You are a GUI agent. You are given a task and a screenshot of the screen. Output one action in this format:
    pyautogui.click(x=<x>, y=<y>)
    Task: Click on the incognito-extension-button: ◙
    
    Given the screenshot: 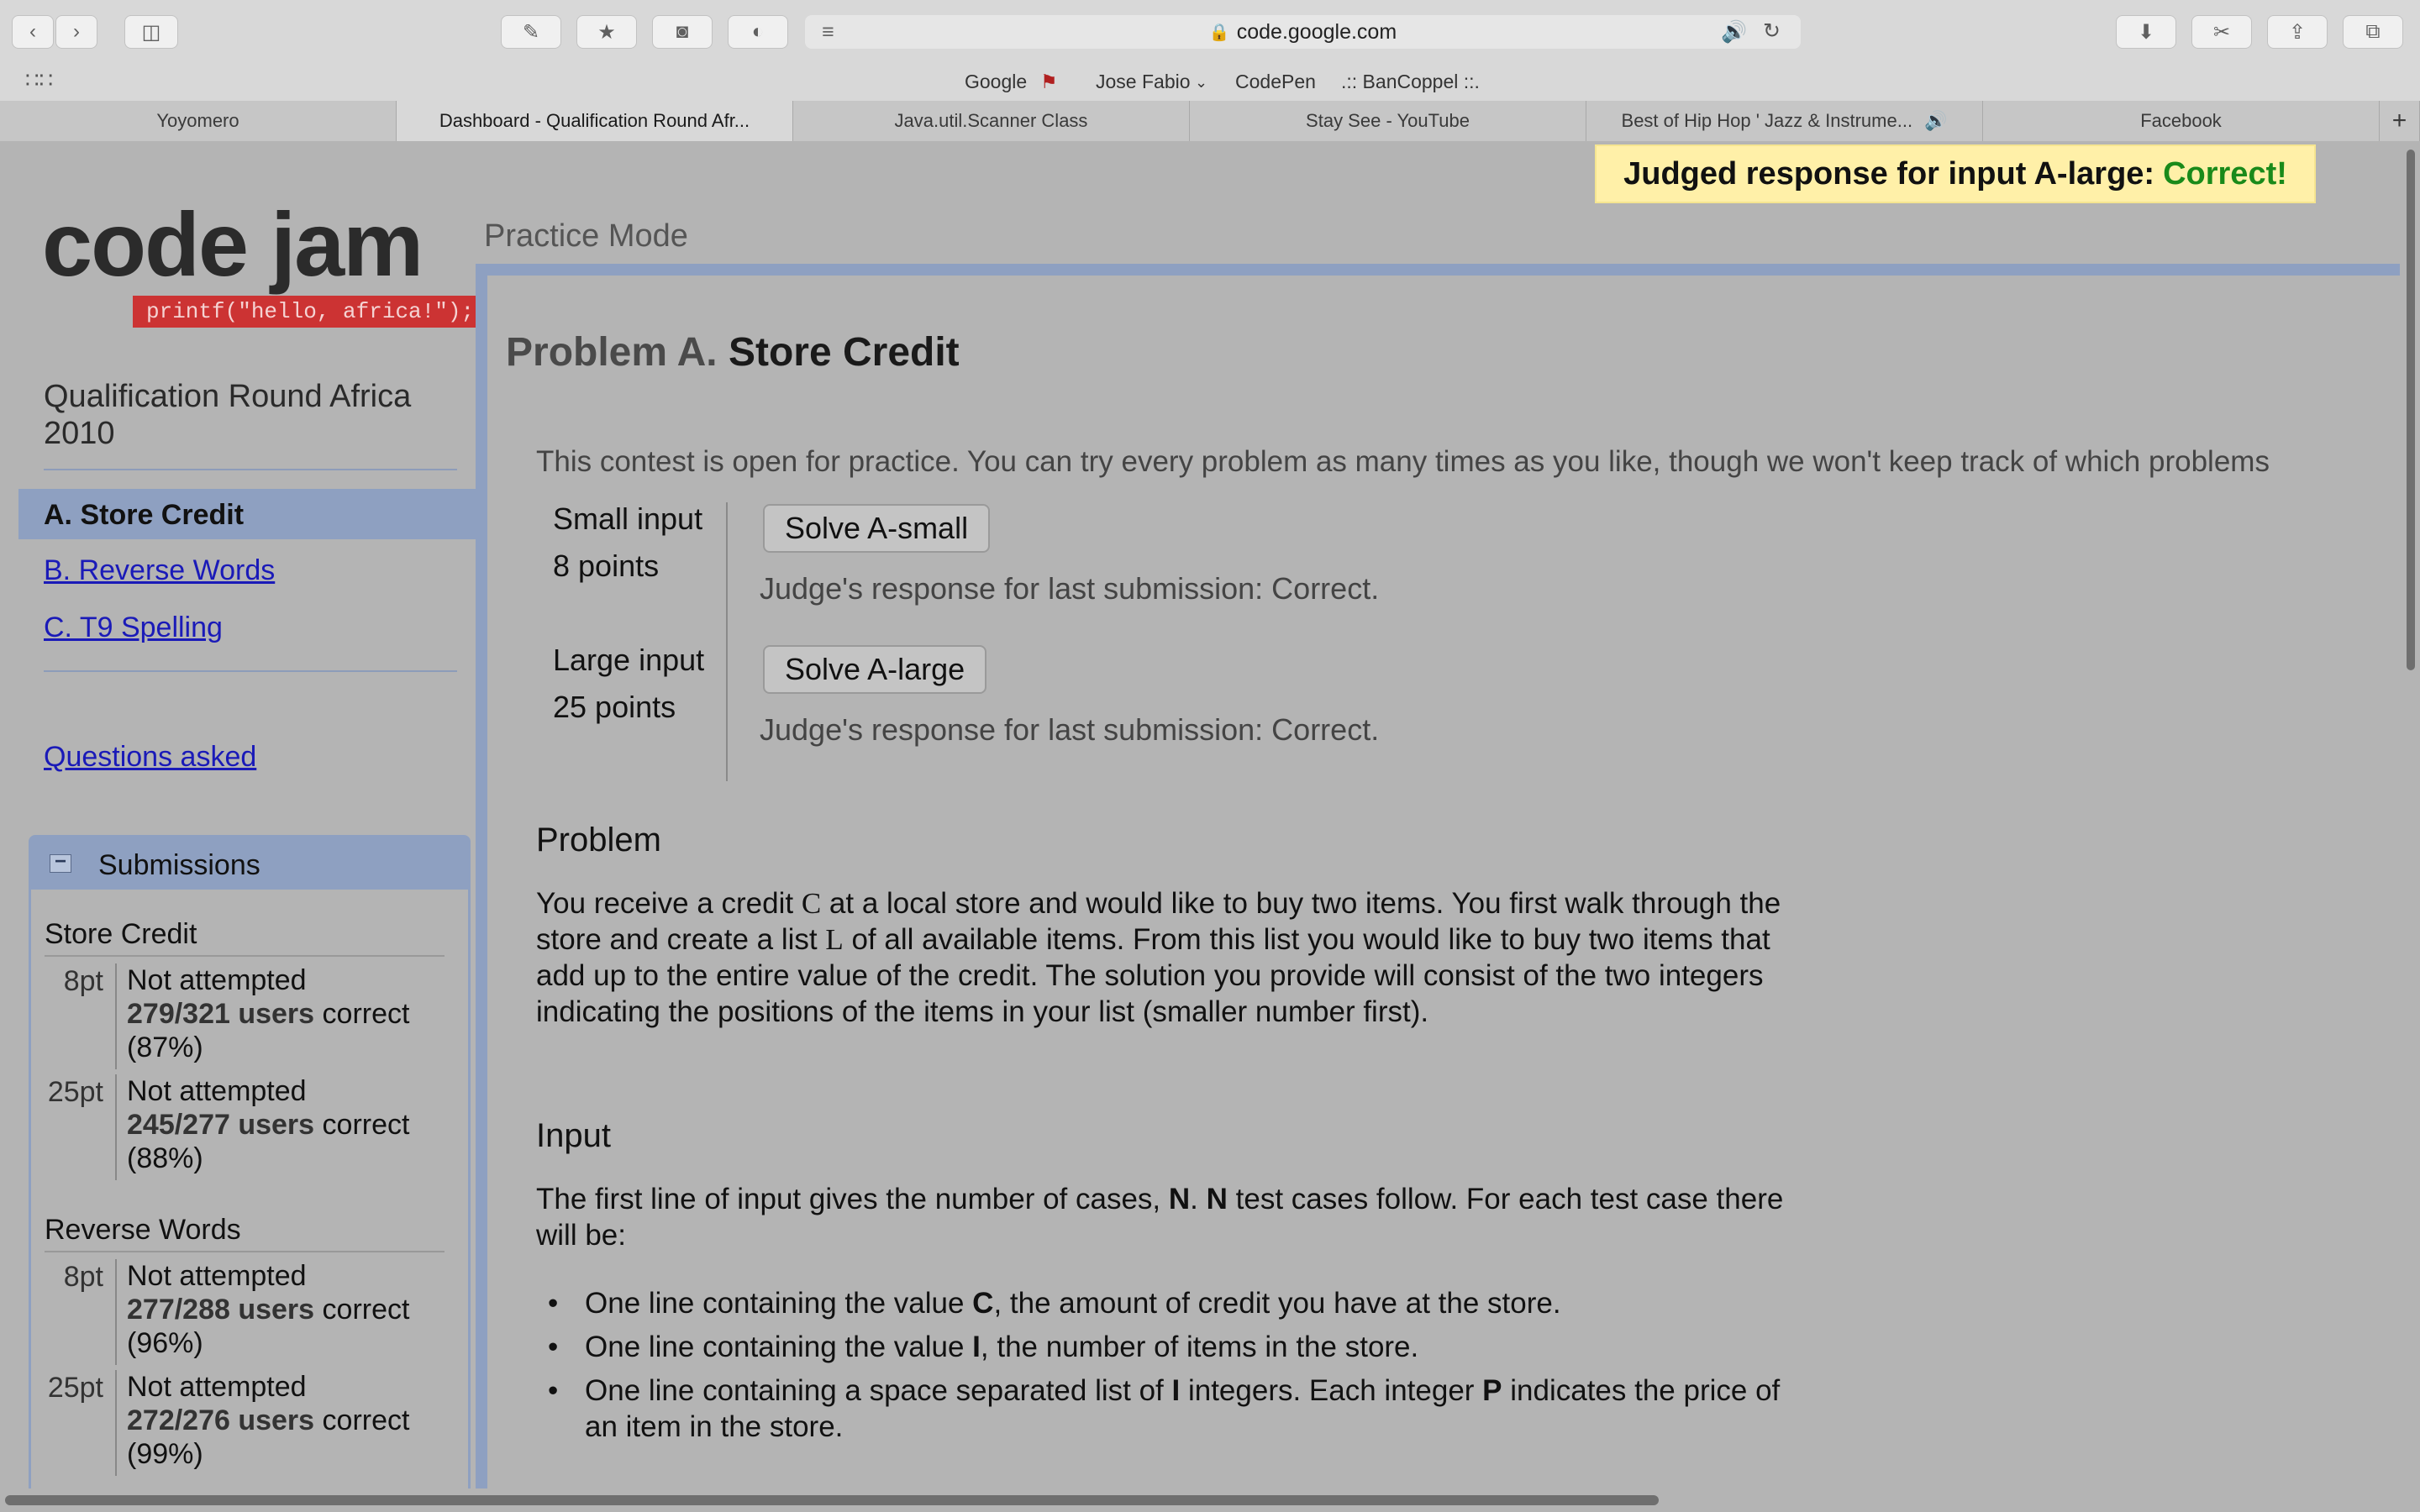 What is the action you would take?
    pyautogui.click(x=682, y=32)
    